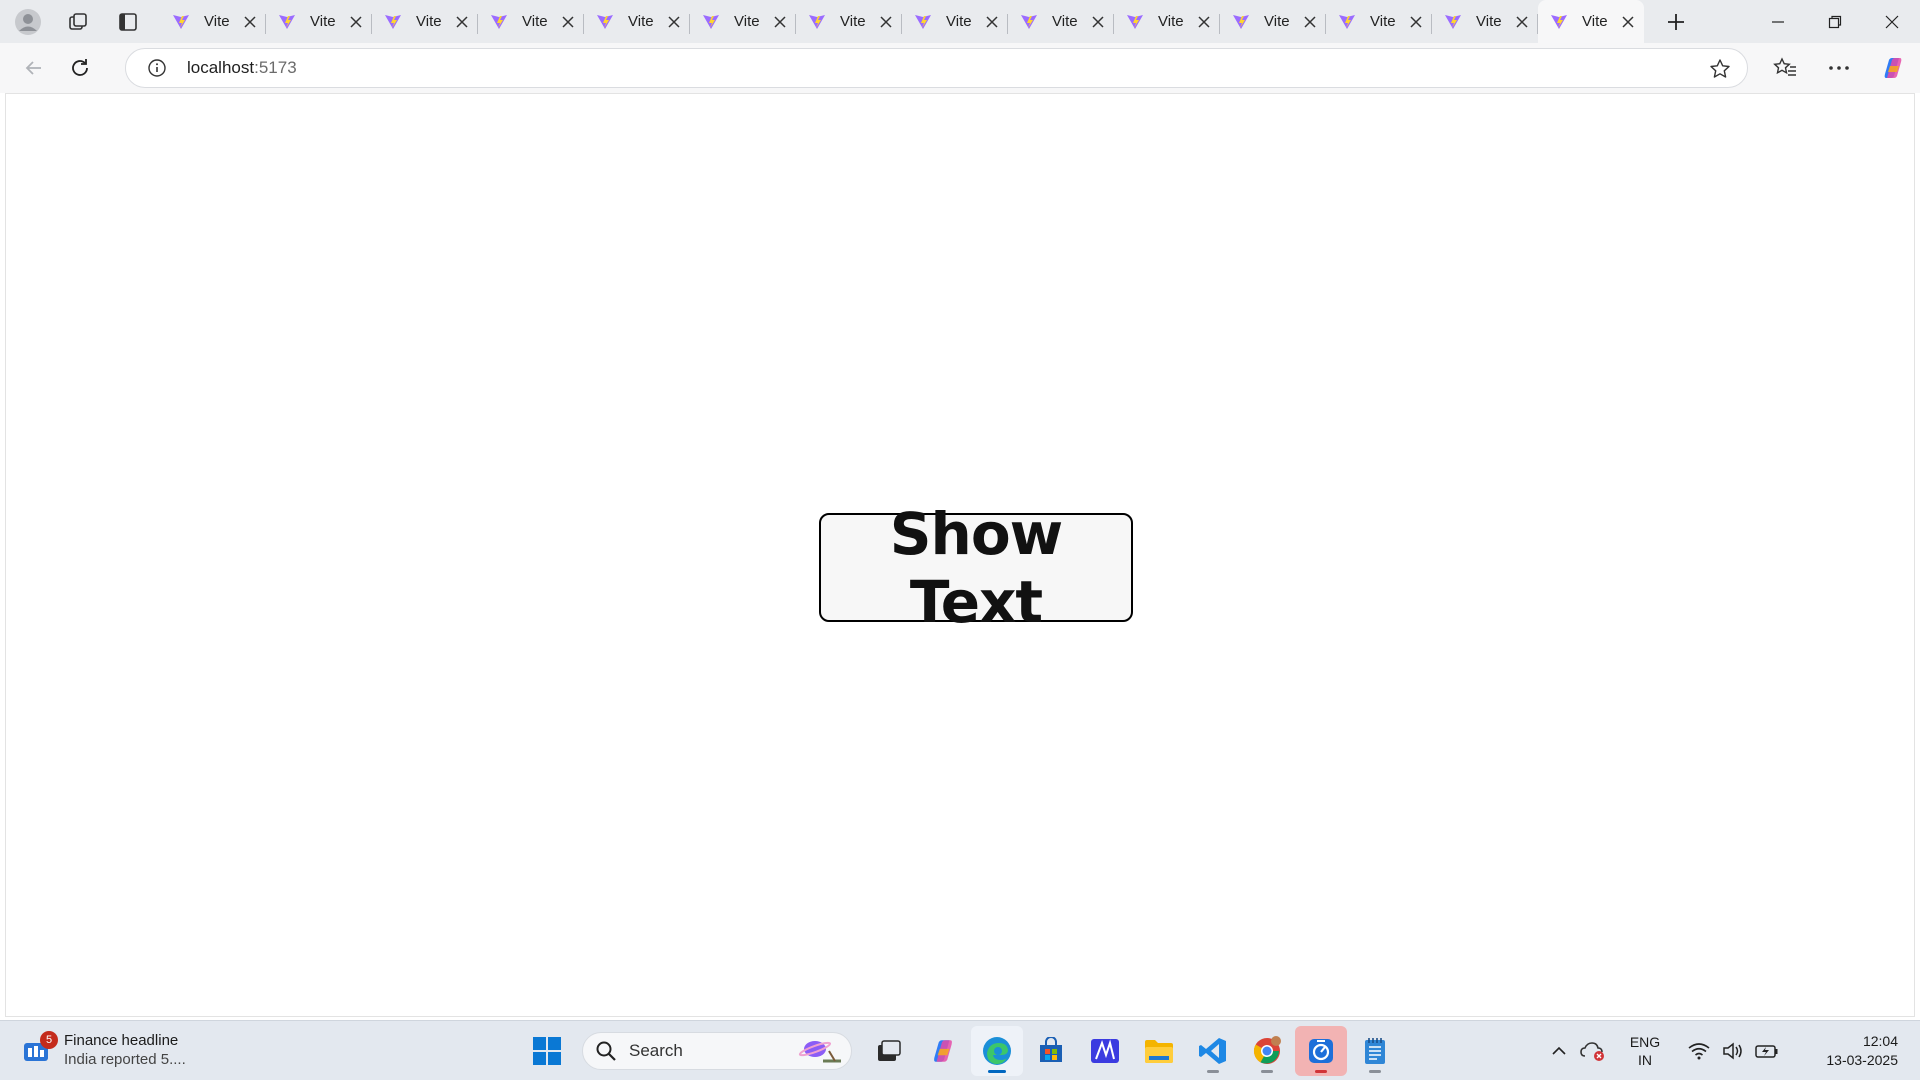 The image size is (1920, 1080). I want to click on start-button, so click(547, 1051).